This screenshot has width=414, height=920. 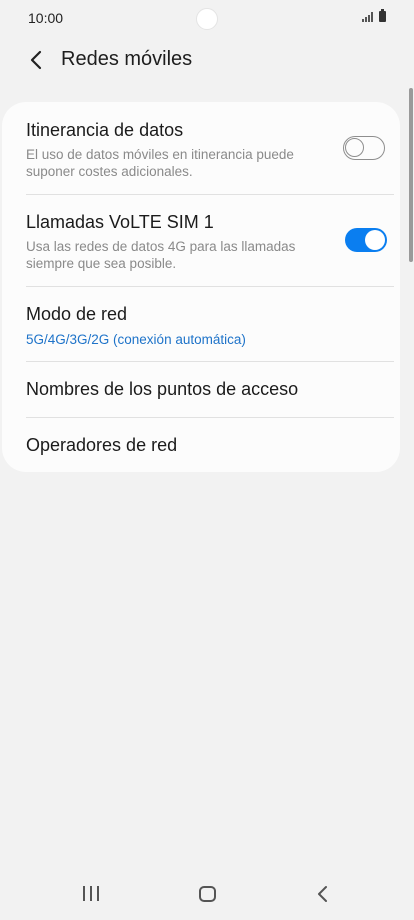 I want to click on recents-icon, so click(x=91, y=893).